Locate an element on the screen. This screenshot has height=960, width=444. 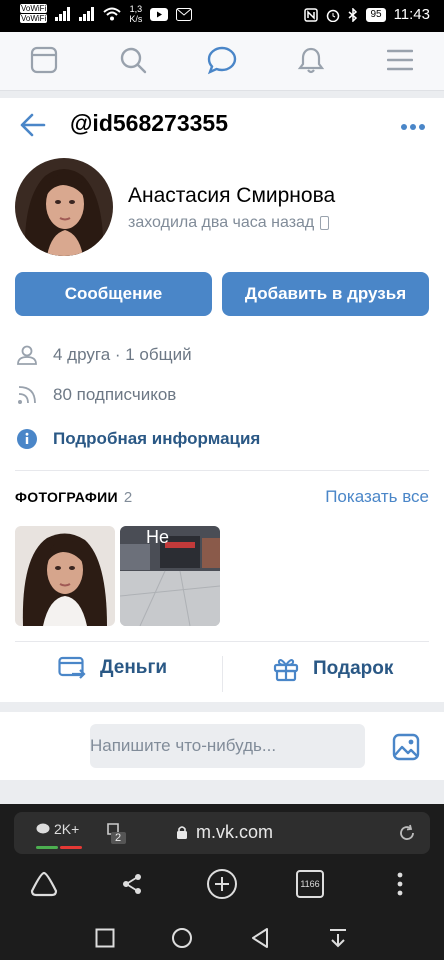
last-seen-text: заходила два часа назад is located at coordinates (221, 222).